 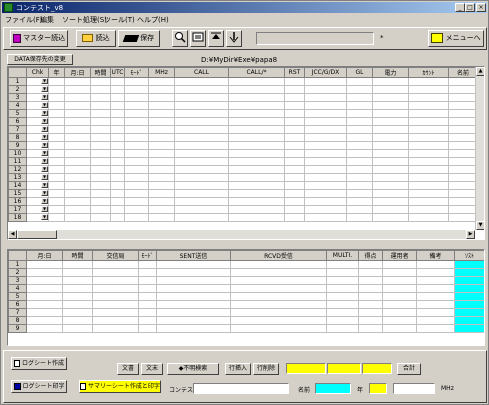 I want to click on log-row: 7, so click(x=246, y=312).